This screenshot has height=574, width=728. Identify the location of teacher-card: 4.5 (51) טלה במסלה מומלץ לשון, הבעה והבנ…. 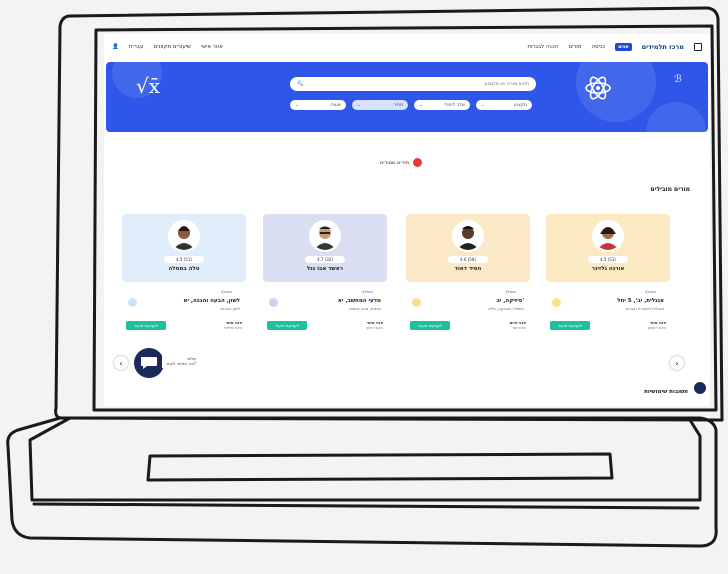
(184, 287).